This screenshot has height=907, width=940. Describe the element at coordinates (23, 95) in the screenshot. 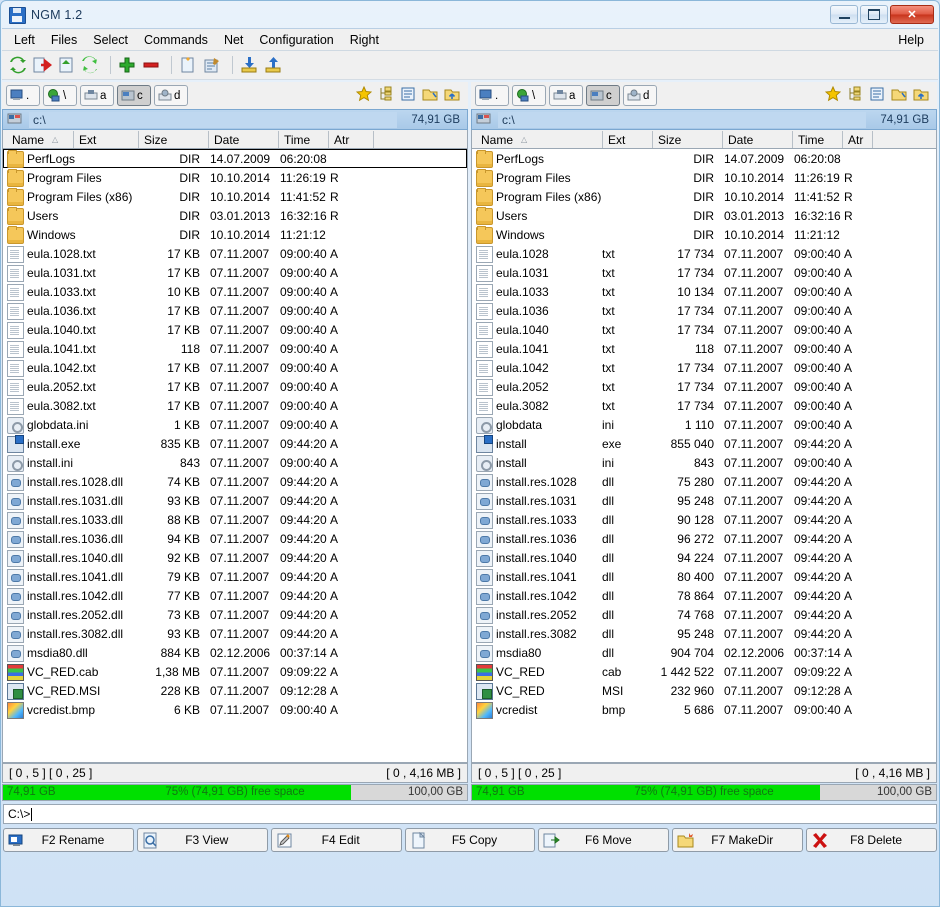

I see `left-drive-mycomputer-button: .` at that location.